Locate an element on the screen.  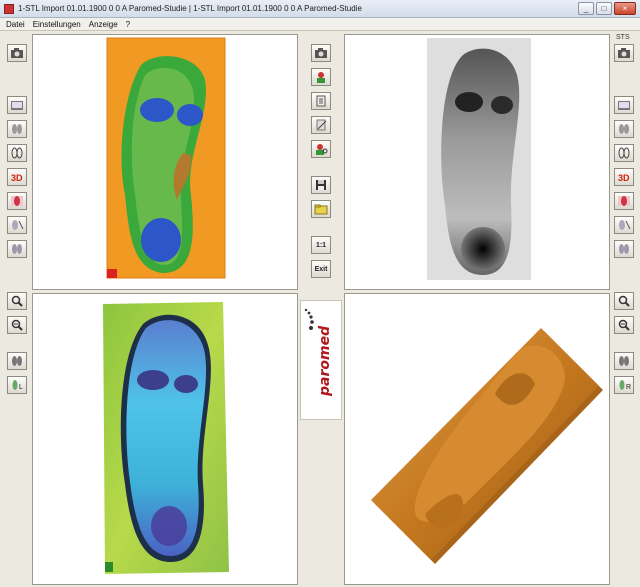
right-toolbar-bottom: R is located at coordinates (624, 343).